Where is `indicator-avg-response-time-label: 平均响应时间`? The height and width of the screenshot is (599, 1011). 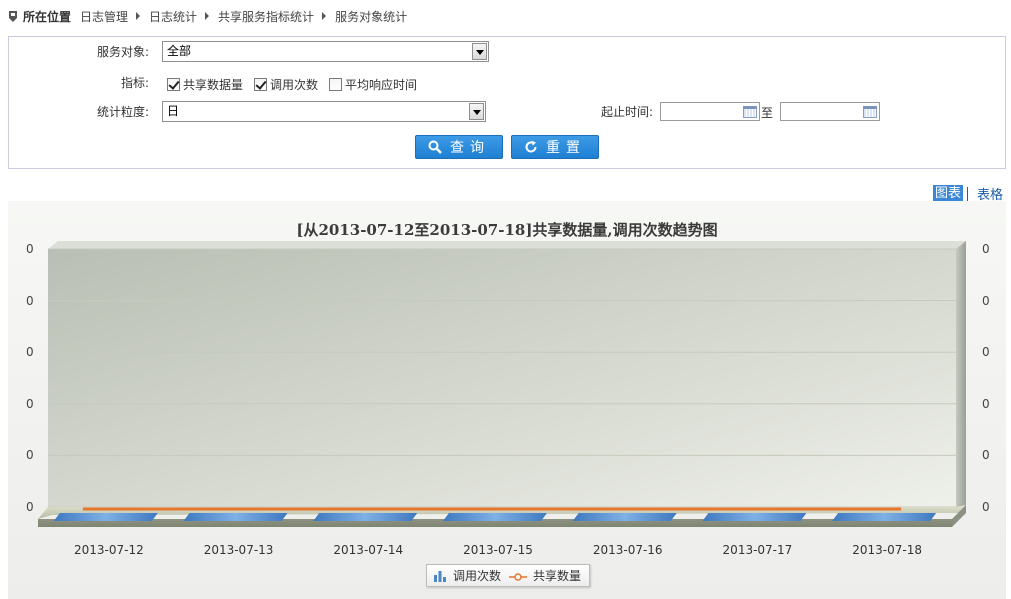
indicator-avg-response-time-label: 平均响应时间 is located at coordinates (381, 84).